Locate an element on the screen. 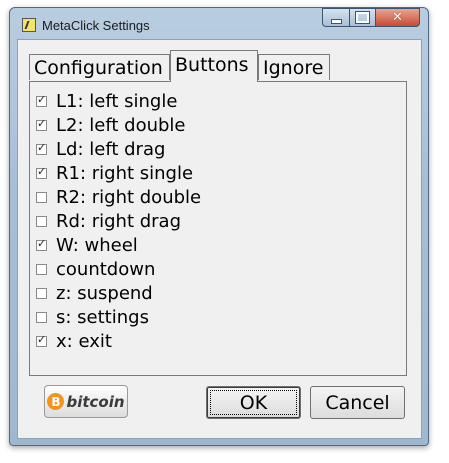  option-row: L1: left single is located at coordinates (118, 101).